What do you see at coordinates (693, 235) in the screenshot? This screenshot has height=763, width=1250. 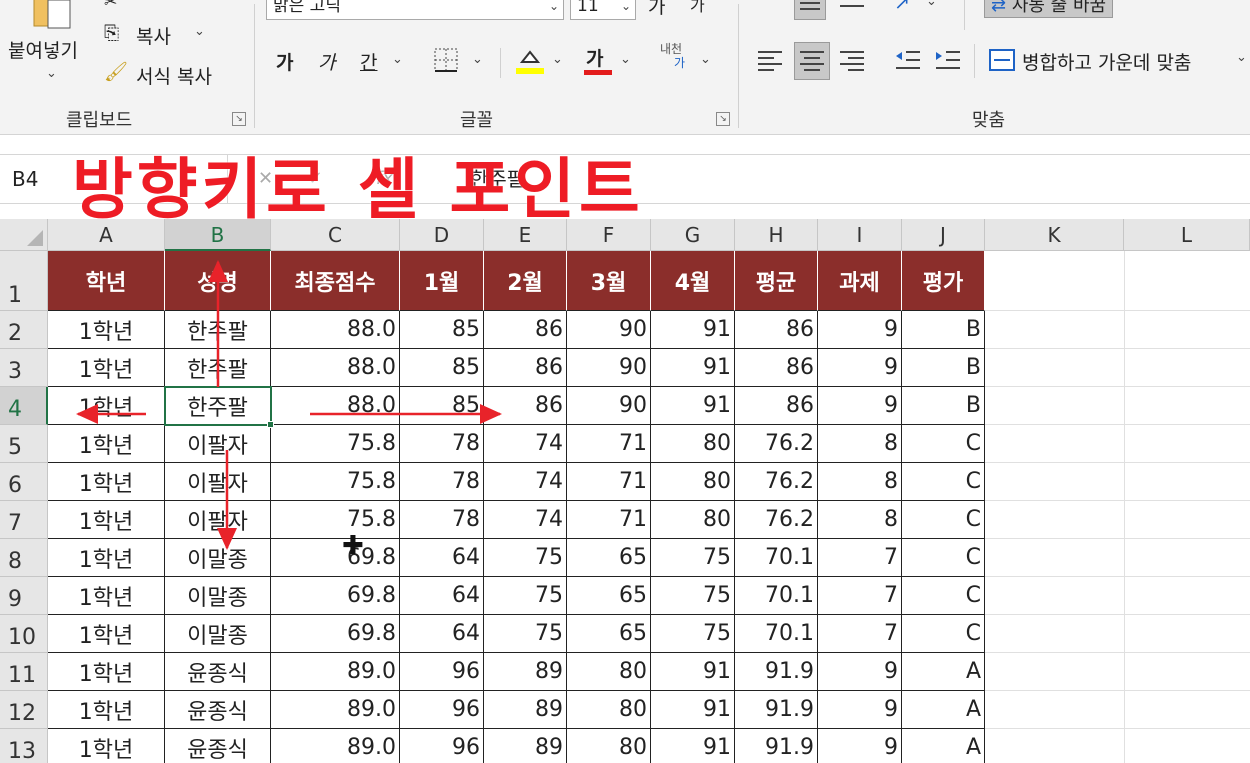 I see `column-header-g: G` at bounding box center [693, 235].